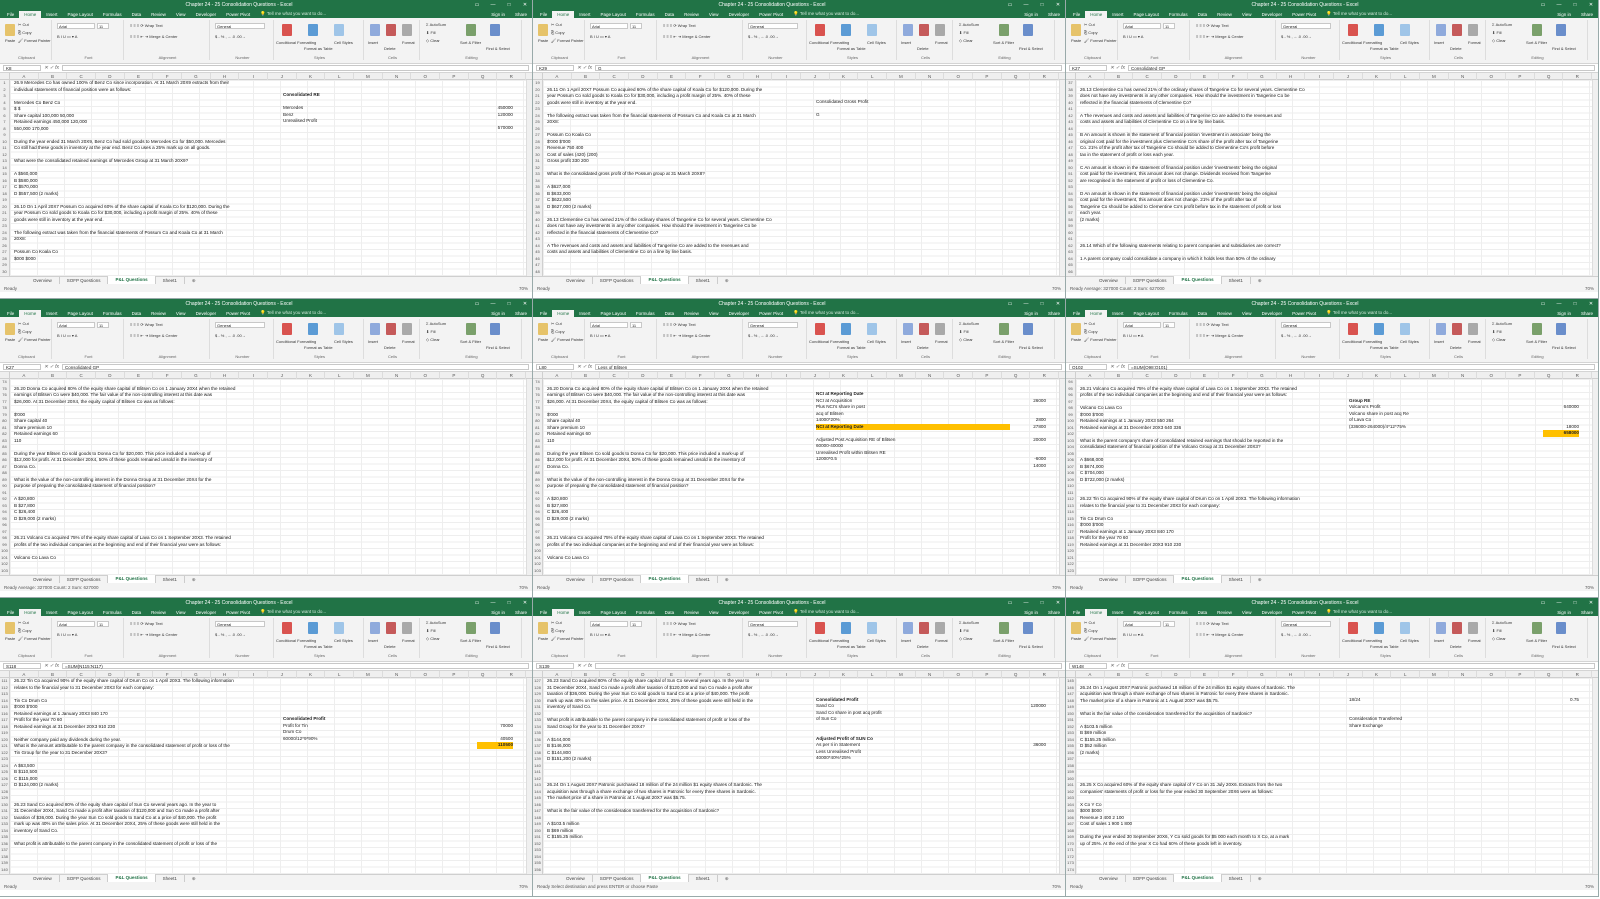 The image size is (1600, 899). I want to click on row-header: 102, so click(537, 564).